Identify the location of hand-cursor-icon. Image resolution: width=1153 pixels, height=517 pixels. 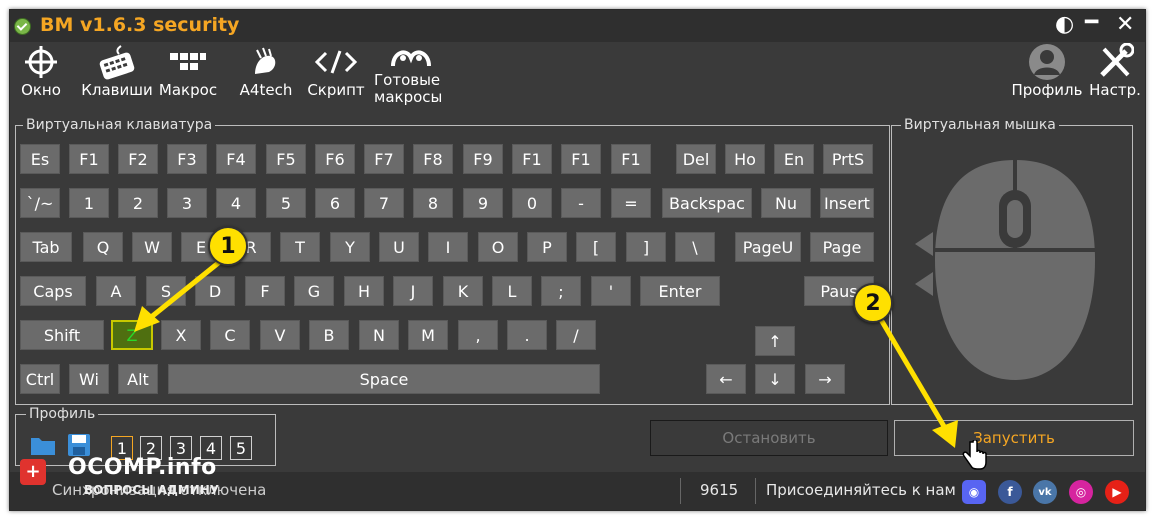
(974, 455).